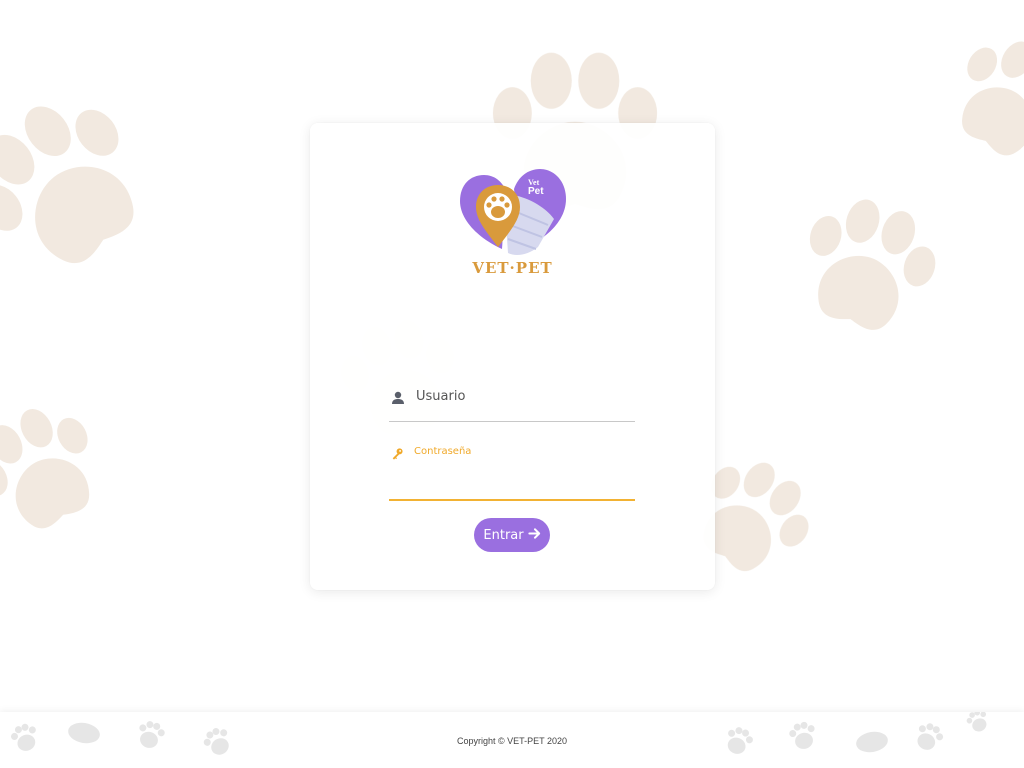  What do you see at coordinates (512, 408) in the screenshot?
I see `username-input` at bounding box center [512, 408].